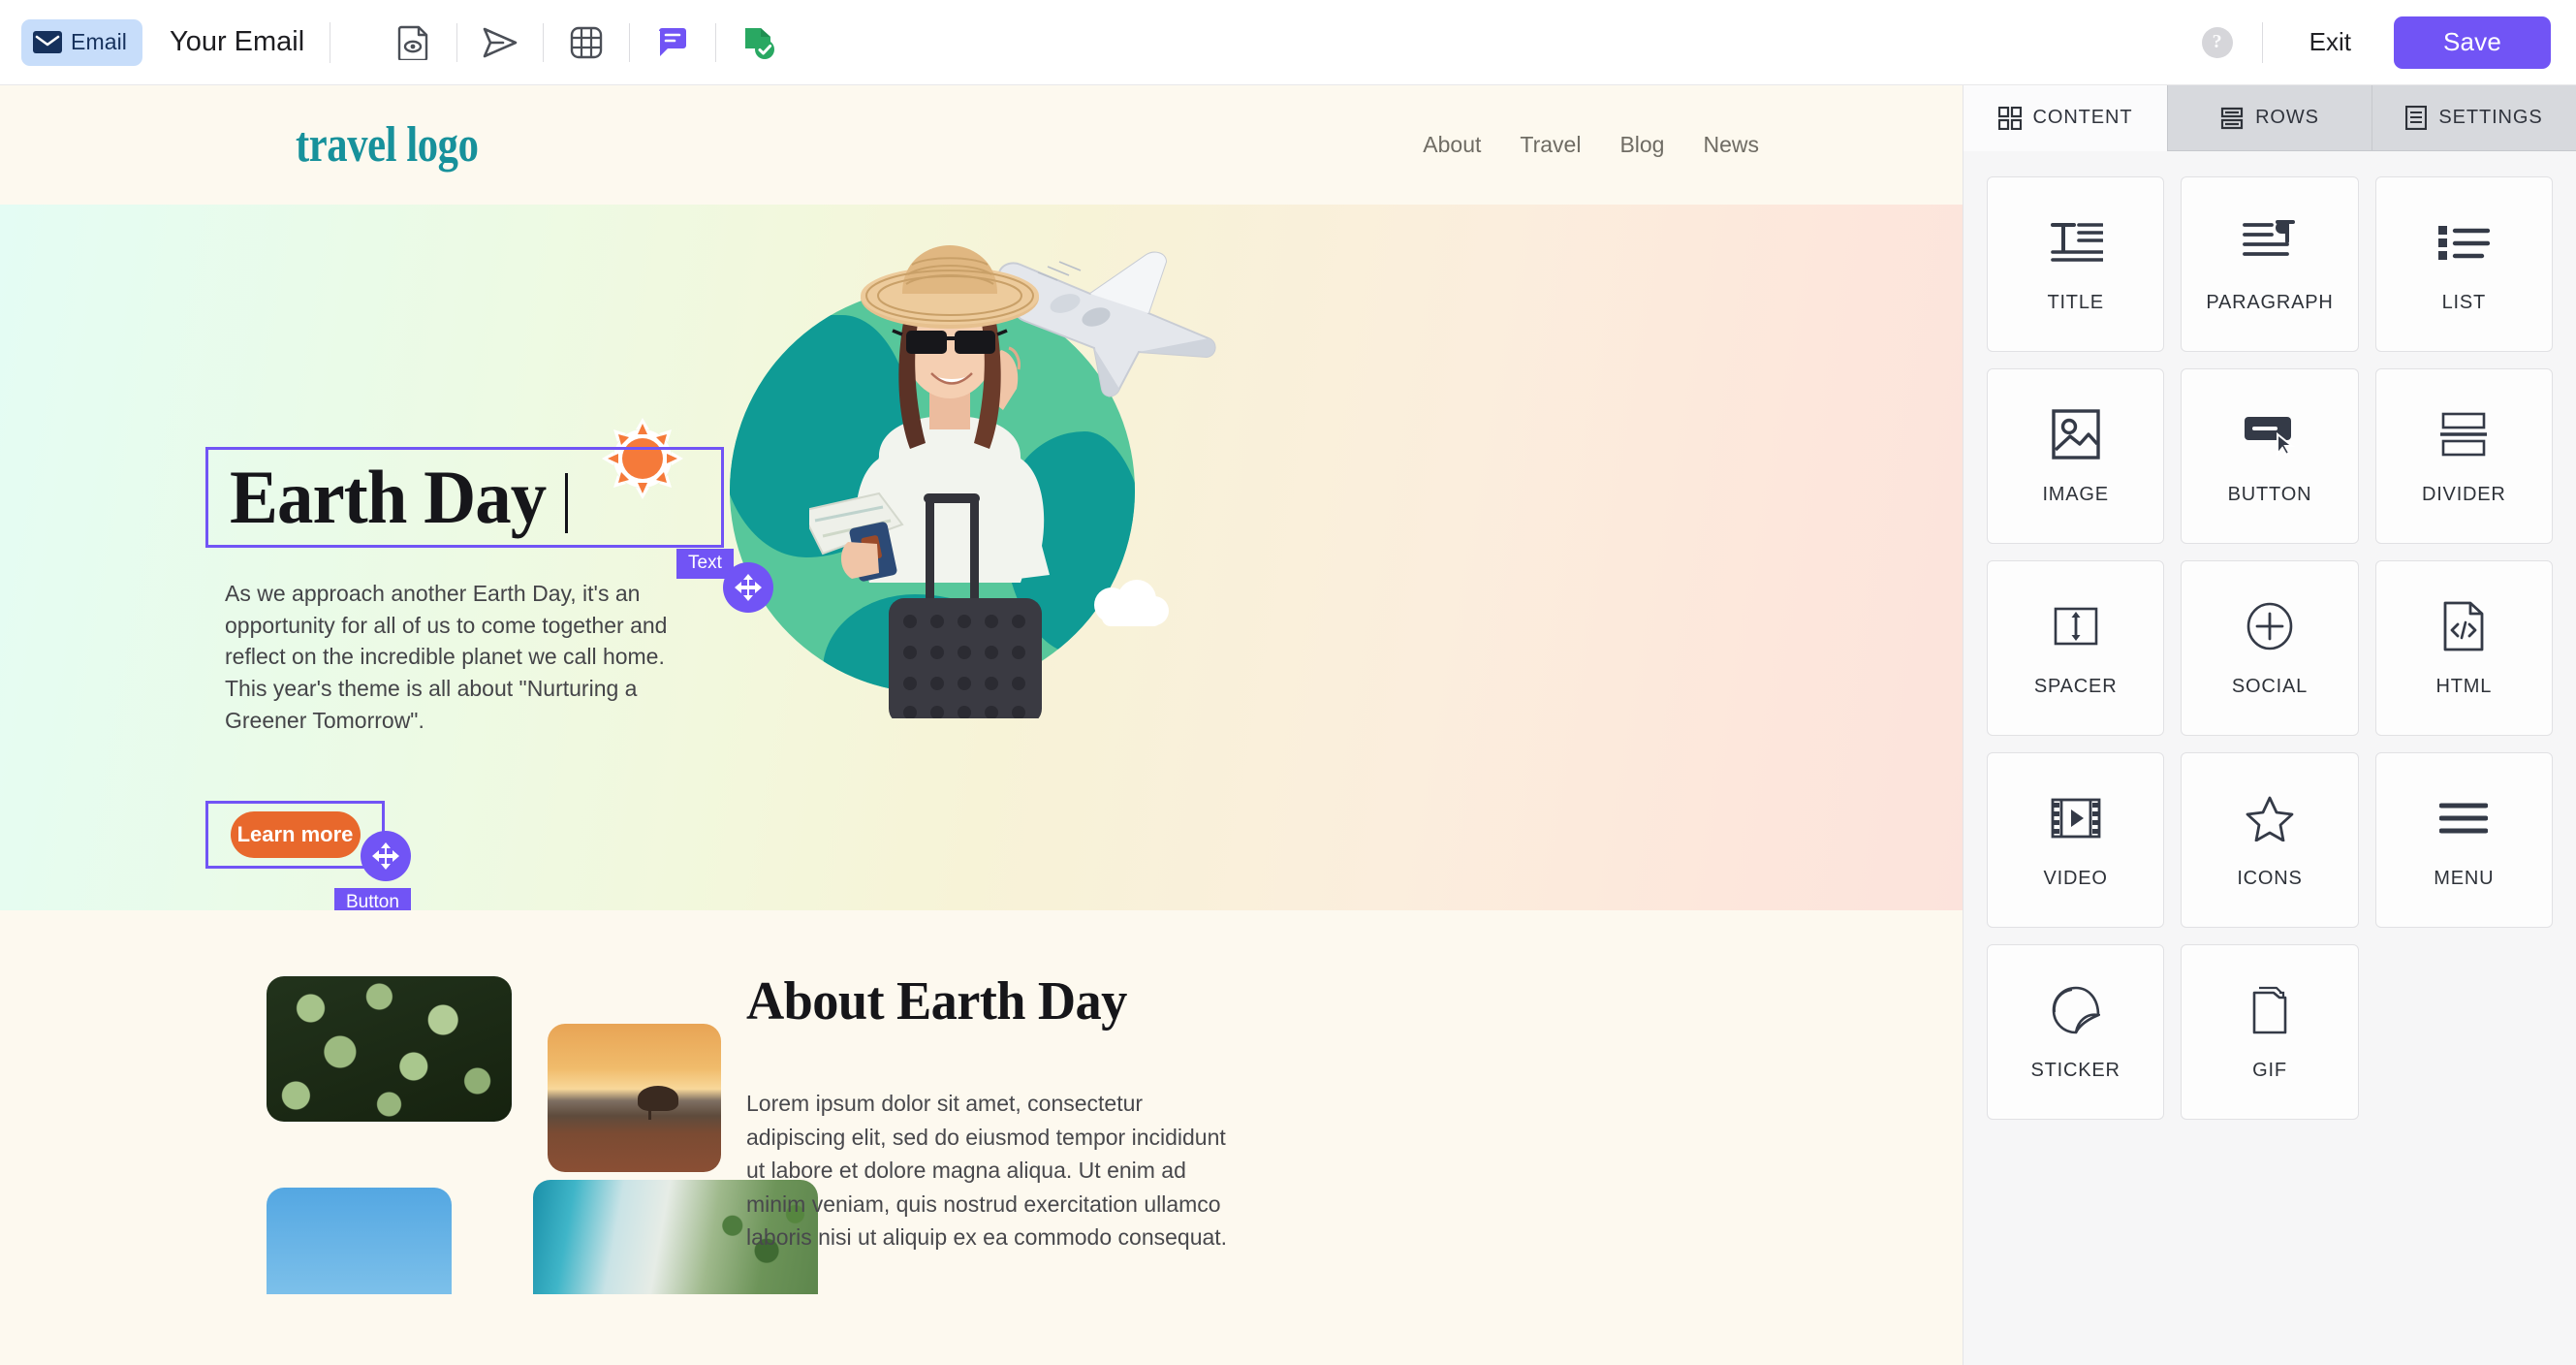 Image resolution: width=2576 pixels, height=1365 pixels. What do you see at coordinates (2232, 119) in the screenshot?
I see `rows-icon` at bounding box center [2232, 119].